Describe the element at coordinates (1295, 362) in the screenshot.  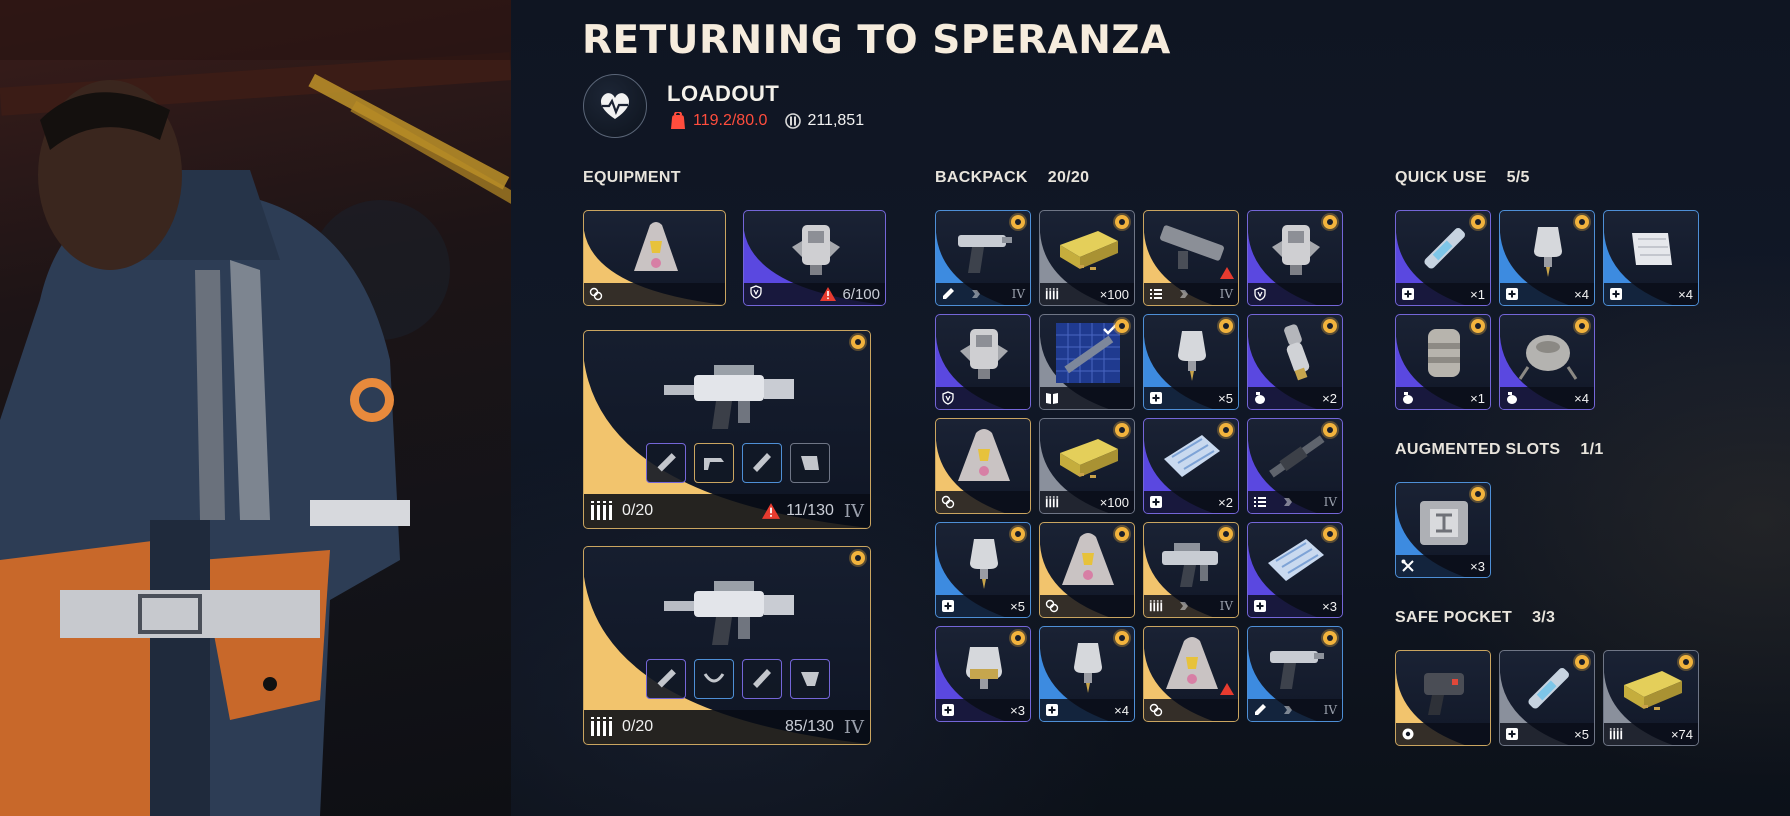
I see `backpack-item-grenade-canister: ×2` at that location.